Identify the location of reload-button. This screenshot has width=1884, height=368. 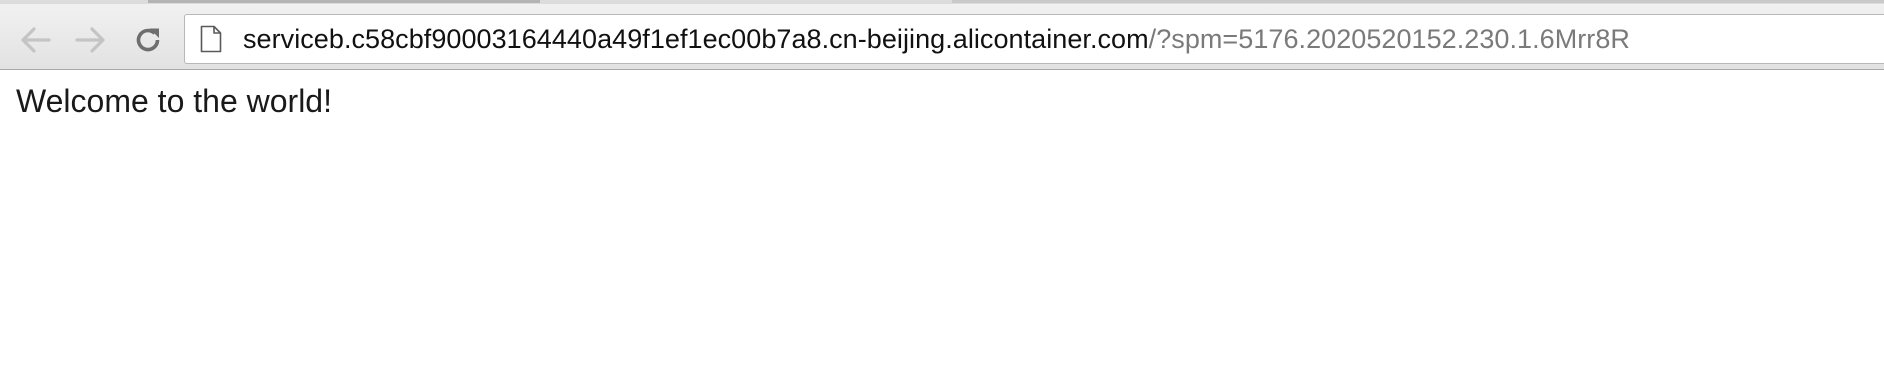
(148, 40).